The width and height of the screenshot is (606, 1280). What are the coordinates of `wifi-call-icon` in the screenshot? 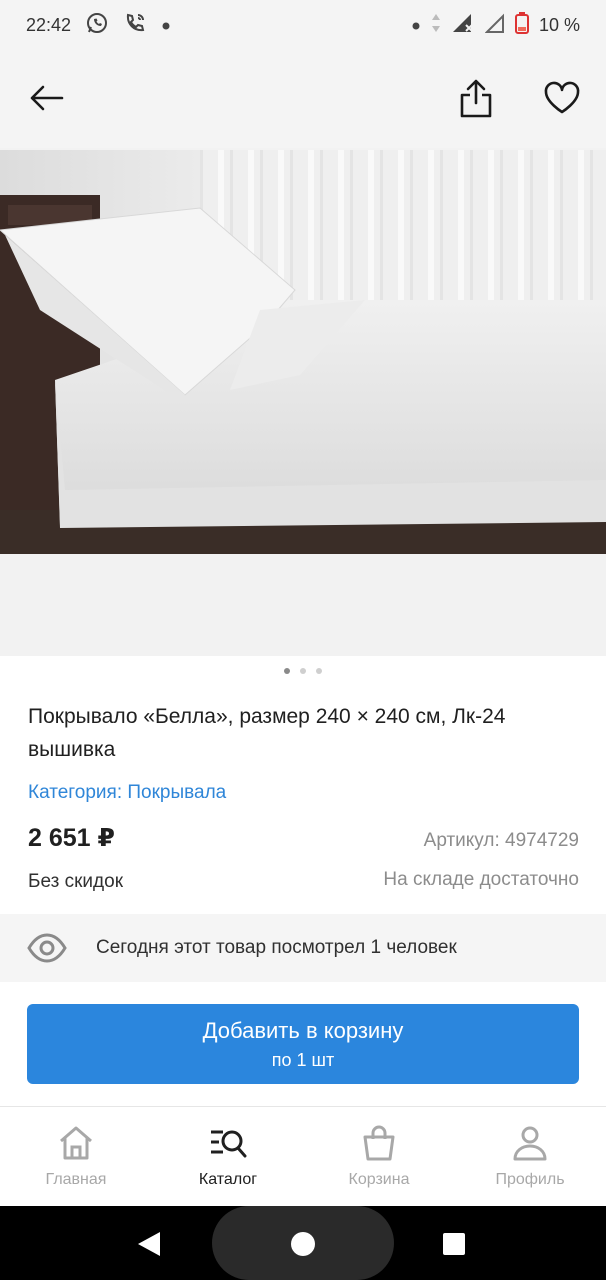 It's located at (135, 25).